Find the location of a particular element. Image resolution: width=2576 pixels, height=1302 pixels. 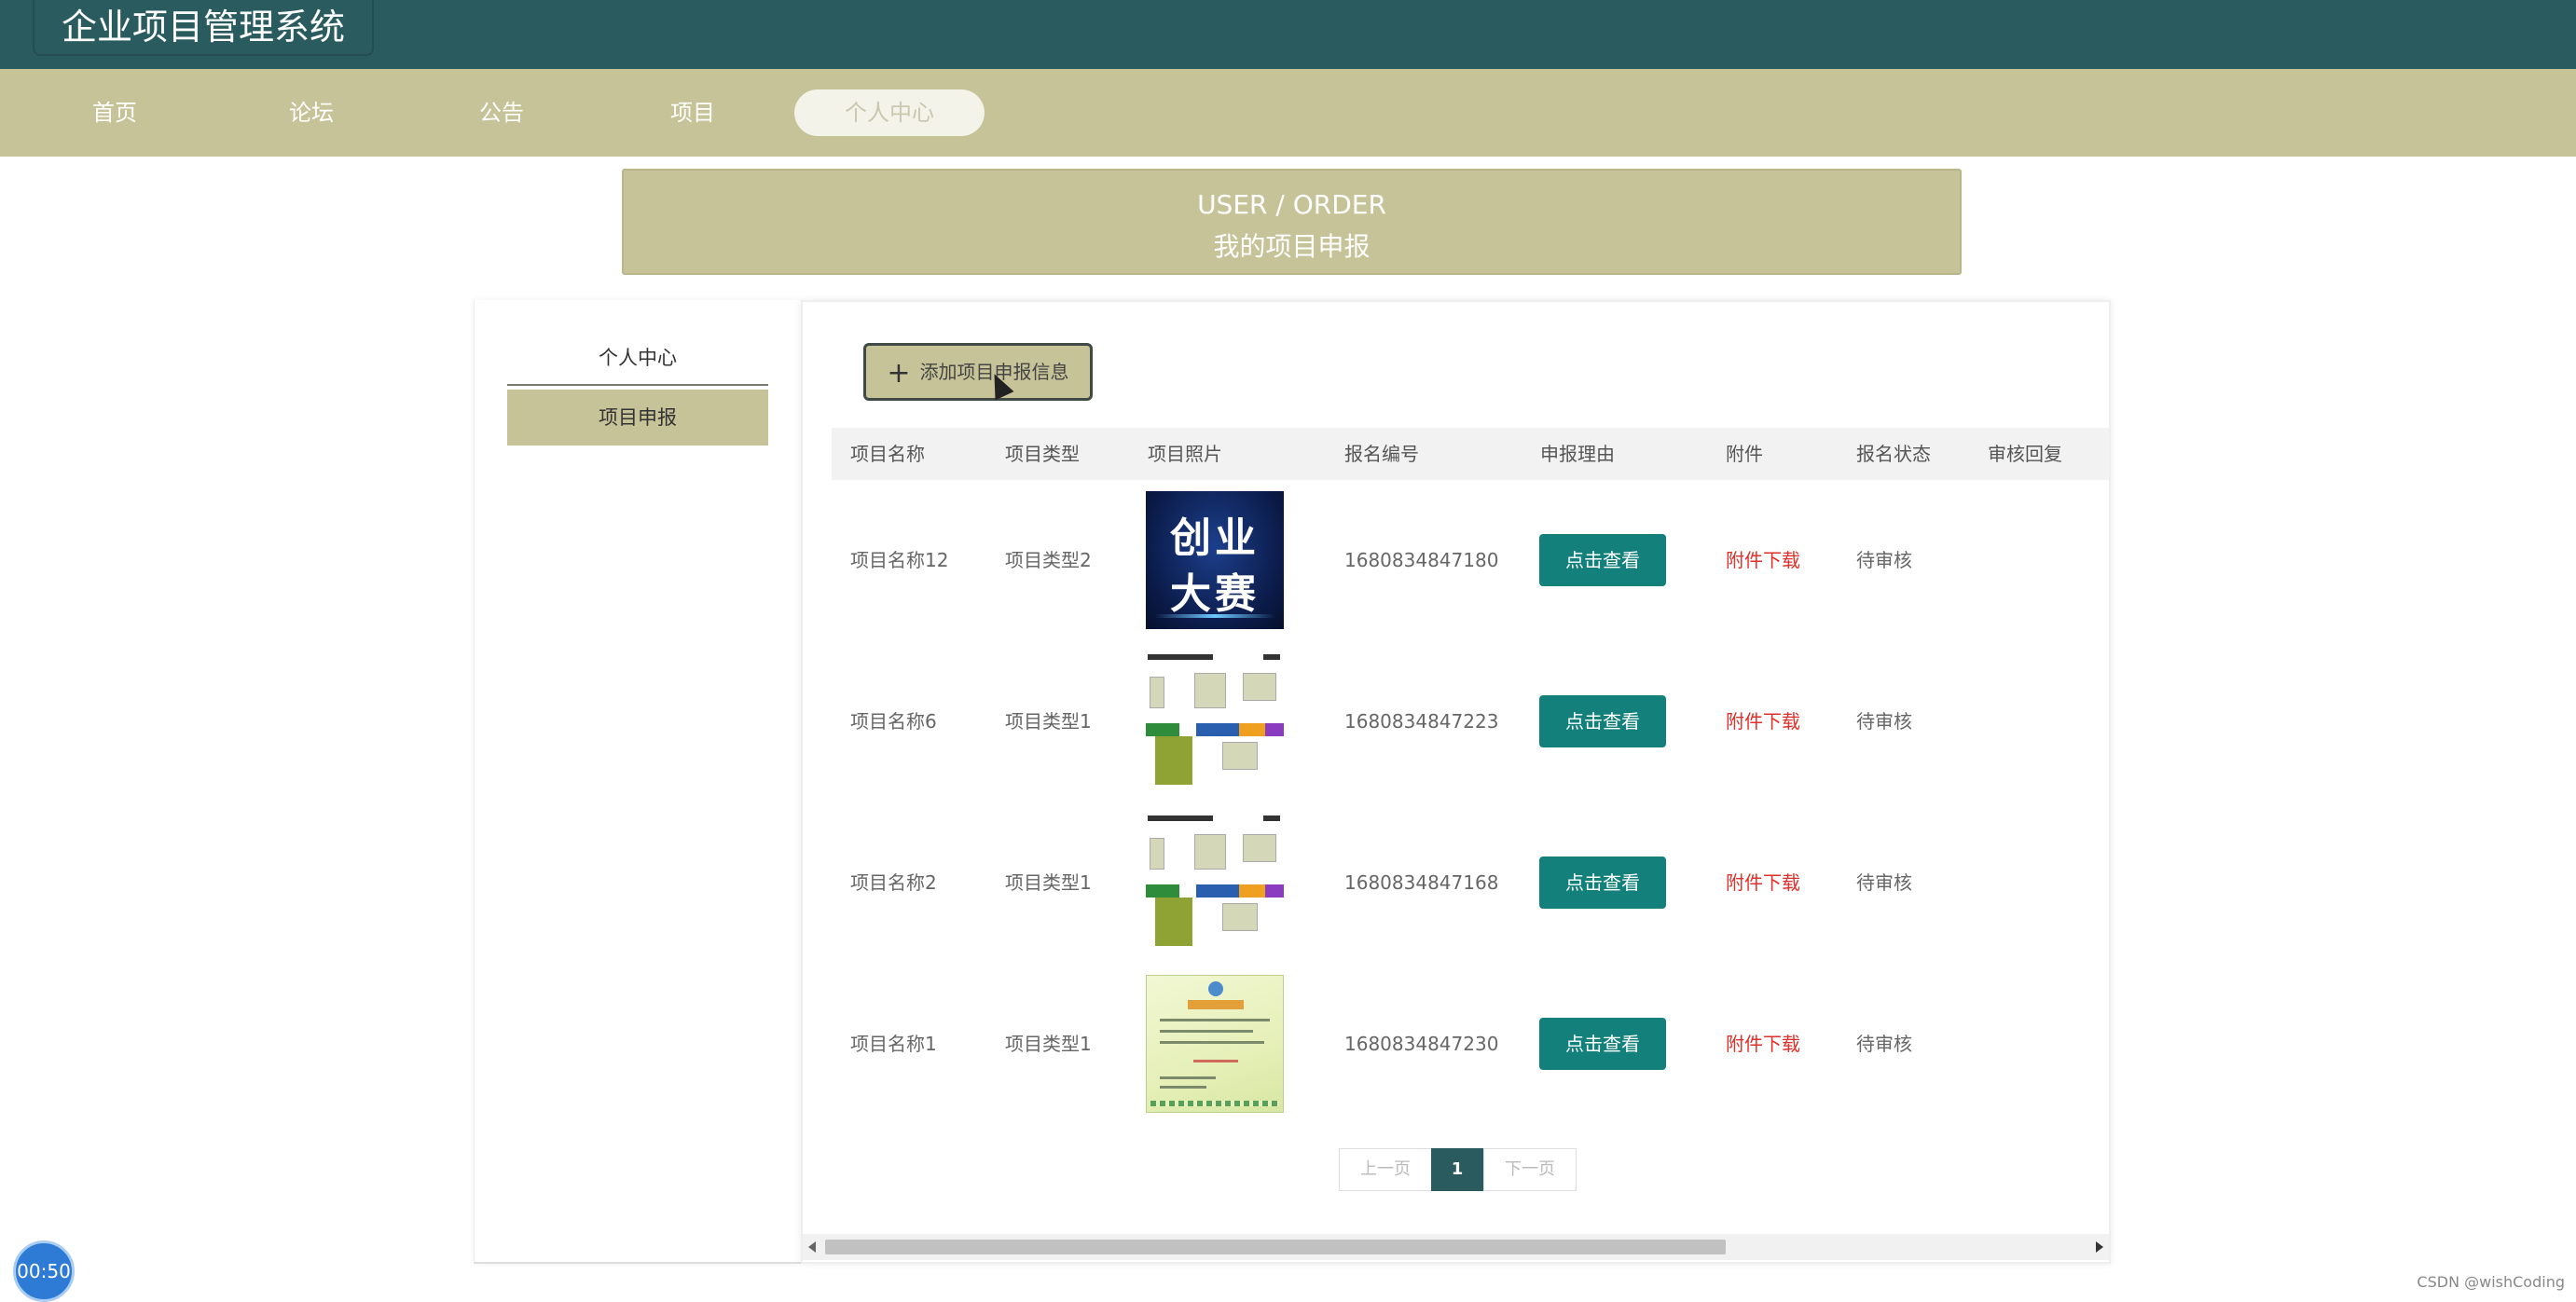

plus-icon: + is located at coordinates (899, 373).